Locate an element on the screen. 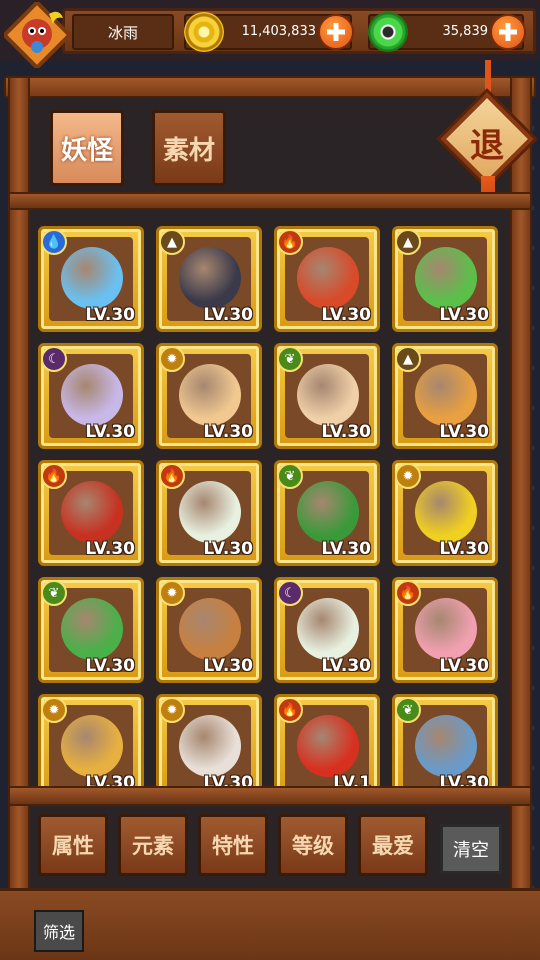 Image resolution: width=540 pixels, height=960 pixels. gold-currency: 11,403,833 is located at coordinates (269, 32).